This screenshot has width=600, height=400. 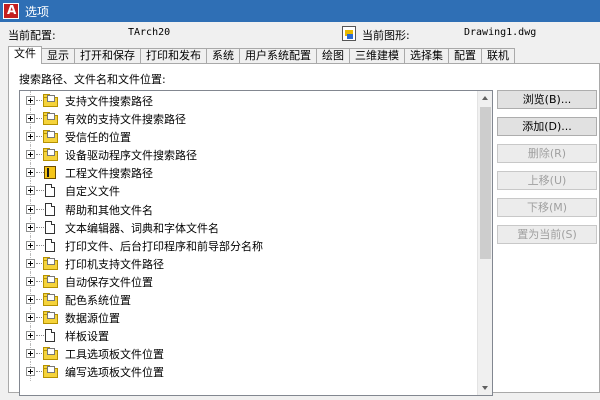 I want to click on tree-item: 设备驱动程序文件搜索路径, so click(x=256, y=154).